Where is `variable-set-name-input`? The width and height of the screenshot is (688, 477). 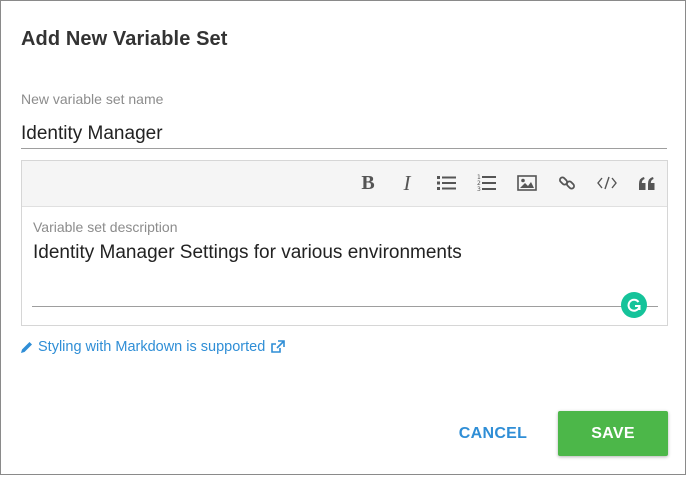
variable-set-name-input is located at coordinates (344, 134).